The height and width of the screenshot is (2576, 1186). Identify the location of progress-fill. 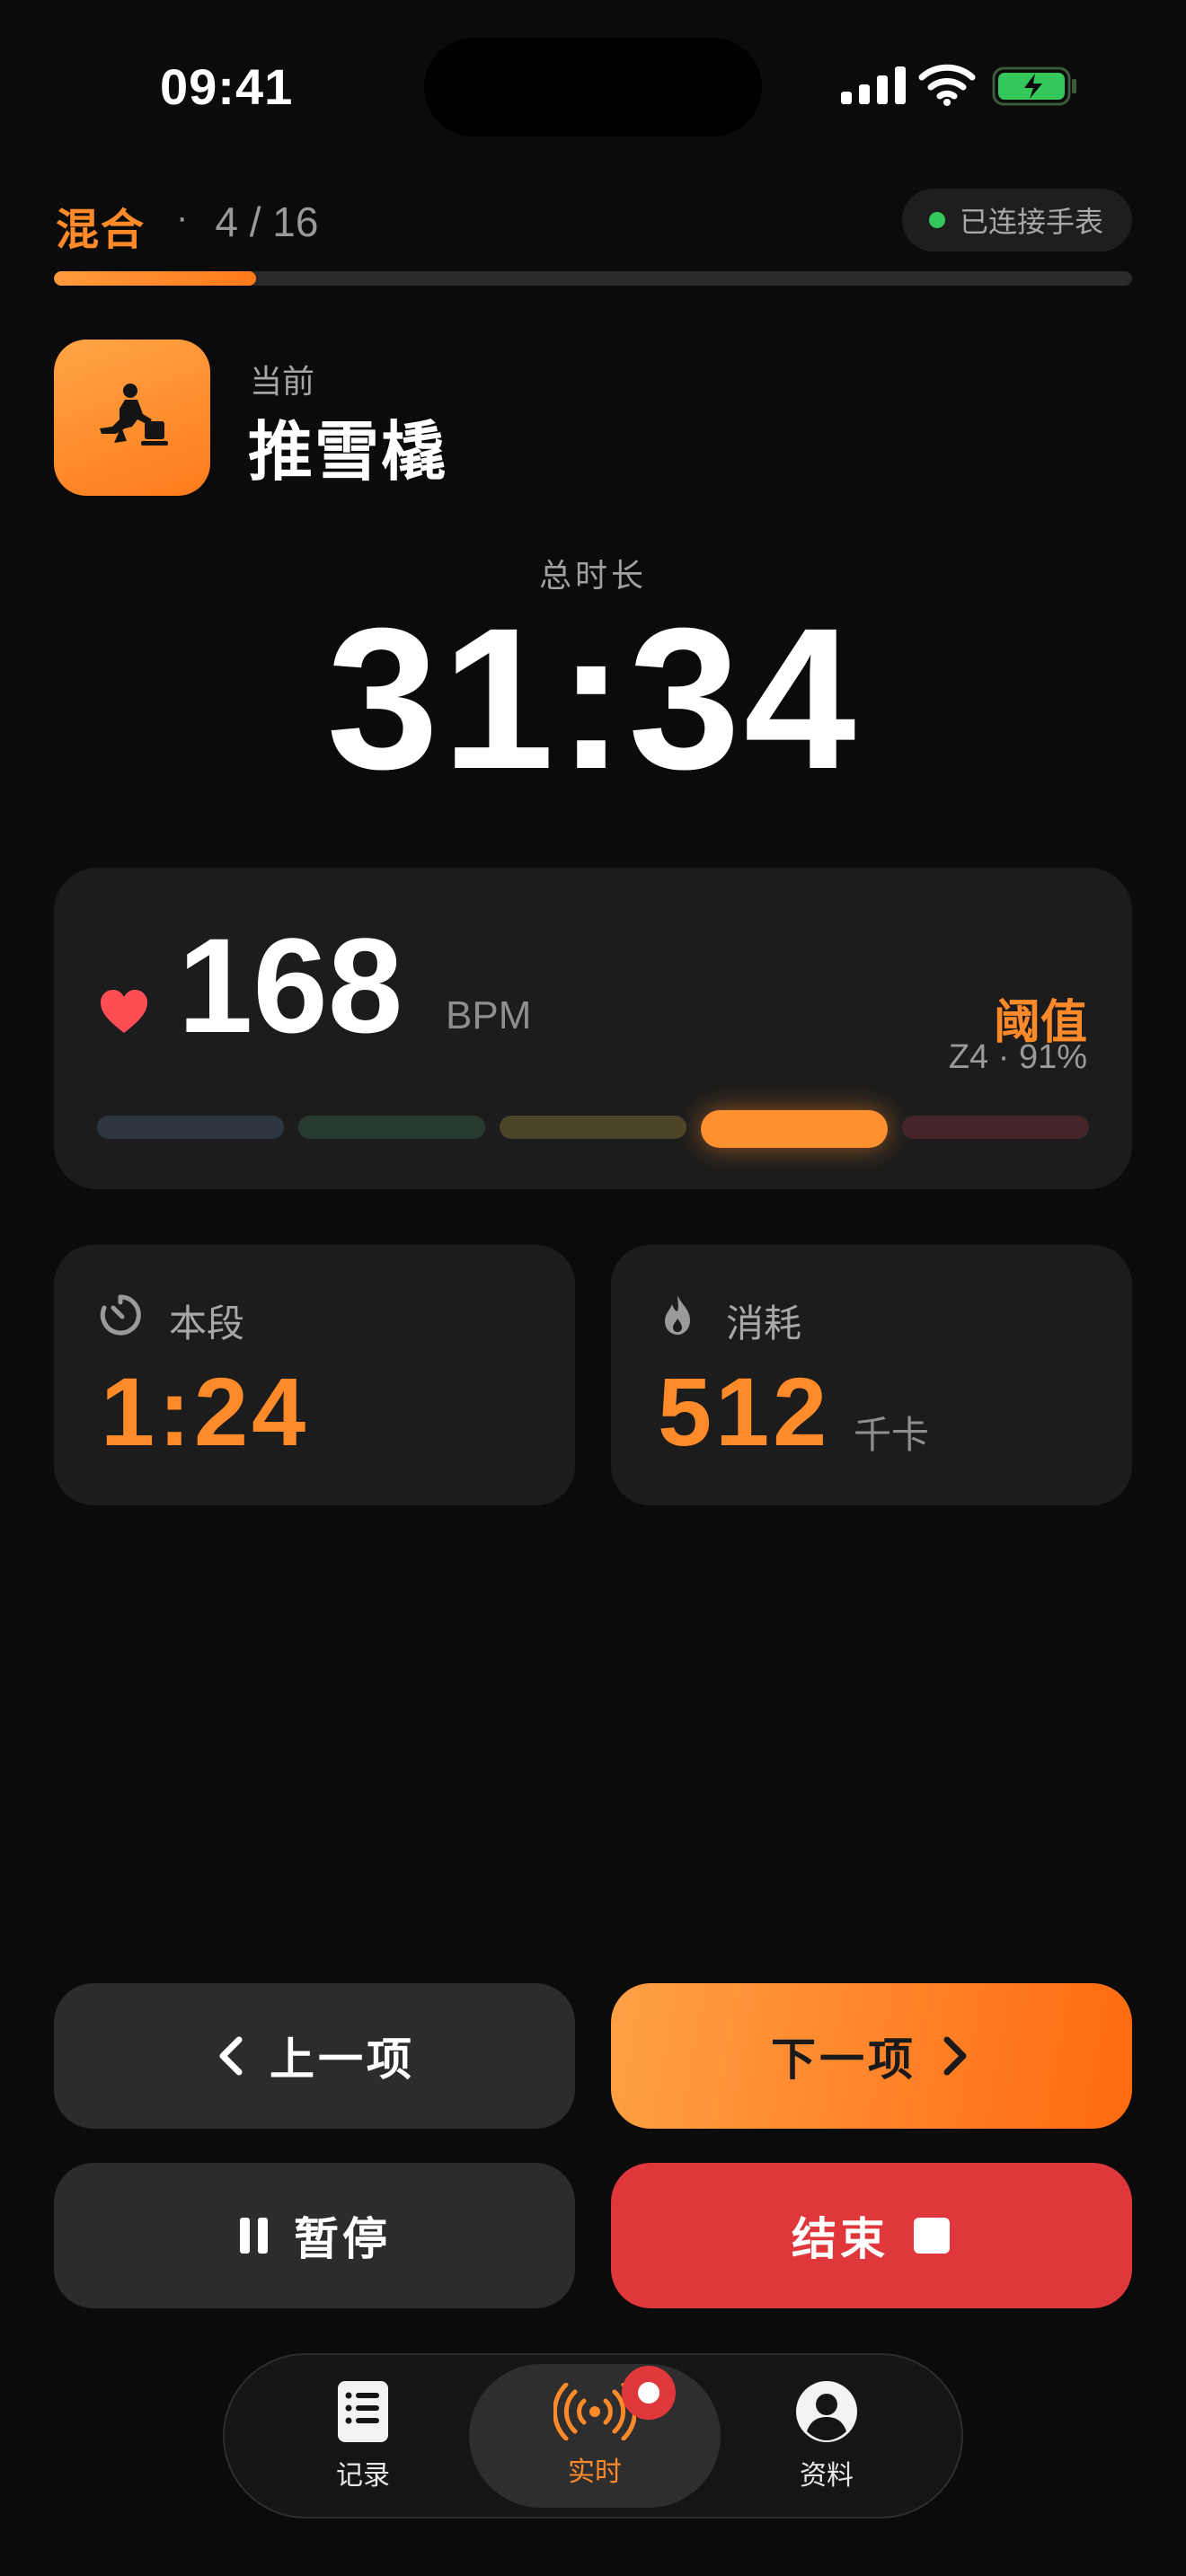
(155, 278).